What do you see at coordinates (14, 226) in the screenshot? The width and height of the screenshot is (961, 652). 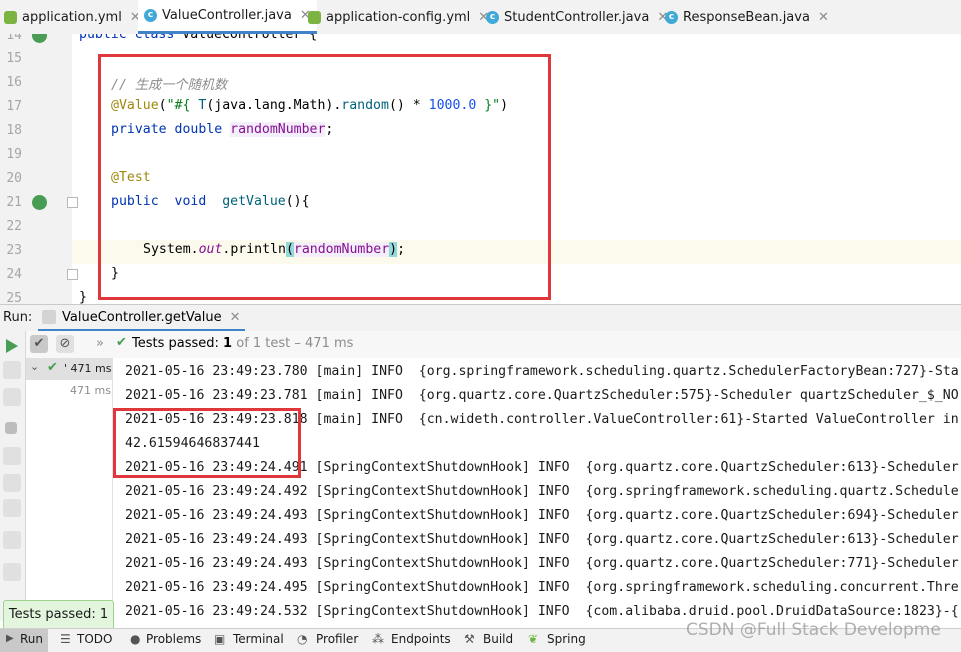 I see `line-number: 22` at bounding box center [14, 226].